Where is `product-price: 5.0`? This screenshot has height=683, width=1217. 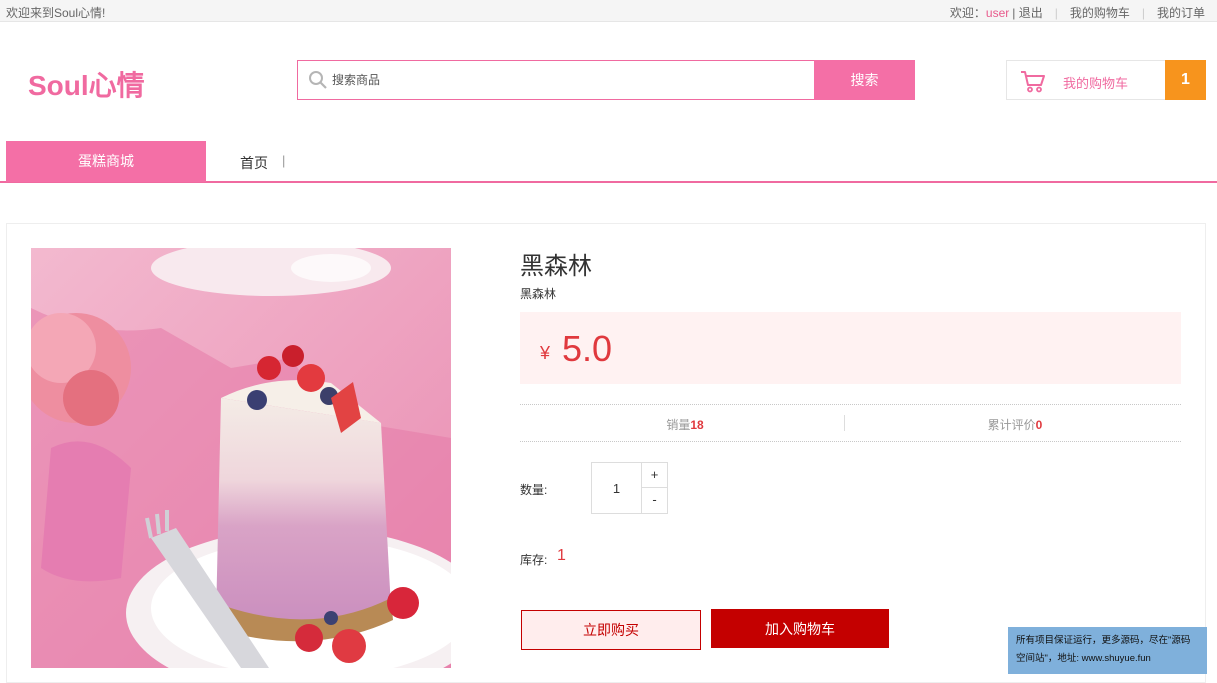
product-price: 5.0 is located at coordinates (587, 348).